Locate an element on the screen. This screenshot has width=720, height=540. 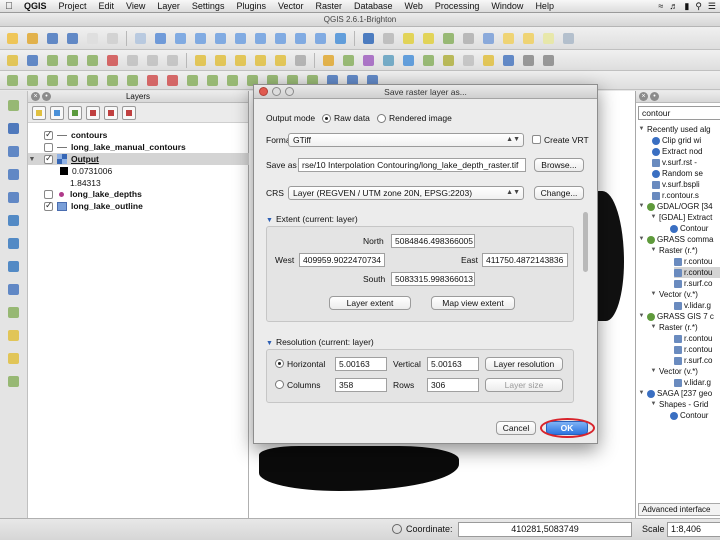
attribute-table-icon is located at coordinates (448, 38).